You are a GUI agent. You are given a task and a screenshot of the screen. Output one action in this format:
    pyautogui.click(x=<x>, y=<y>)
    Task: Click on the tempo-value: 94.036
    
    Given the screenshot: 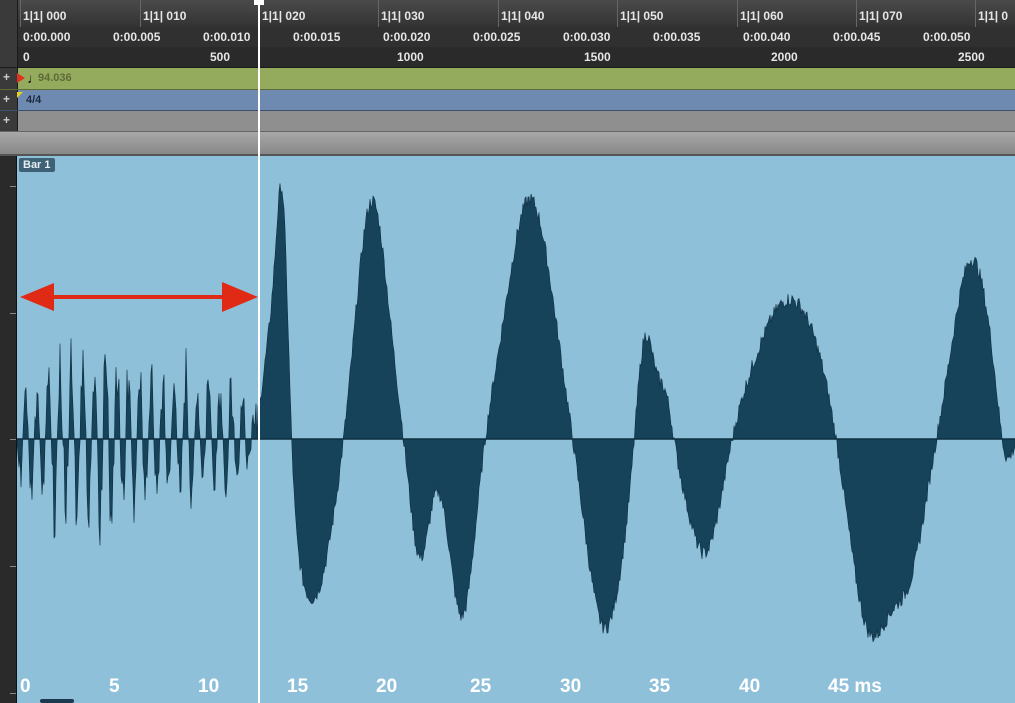 What is the action you would take?
    pyautogui.click(x=55, y=78)
    